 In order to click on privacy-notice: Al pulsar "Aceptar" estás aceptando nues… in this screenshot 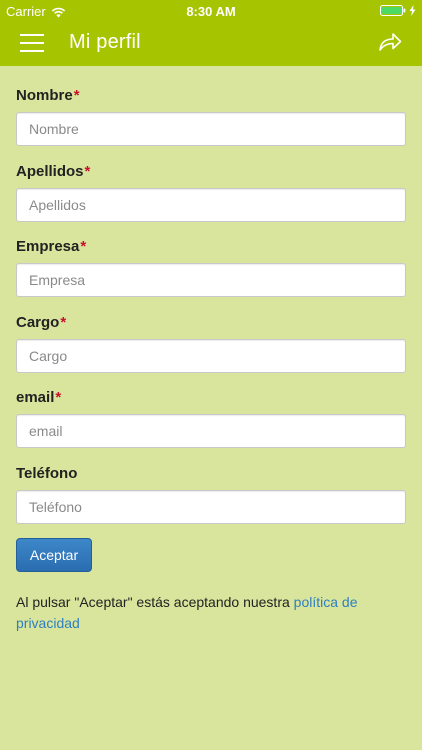, I will do `click(206, 613)`.